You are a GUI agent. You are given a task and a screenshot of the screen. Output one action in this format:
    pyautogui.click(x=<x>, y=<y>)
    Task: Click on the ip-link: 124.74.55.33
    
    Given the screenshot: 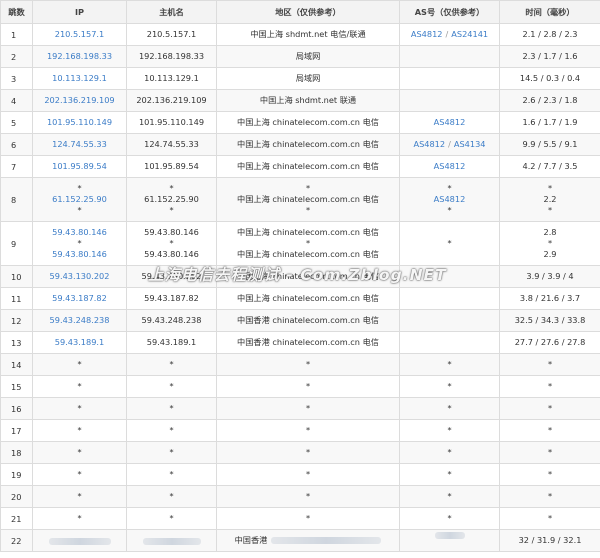 What is the action you would take?
    pyautogui.click(x=80, y=144)
    